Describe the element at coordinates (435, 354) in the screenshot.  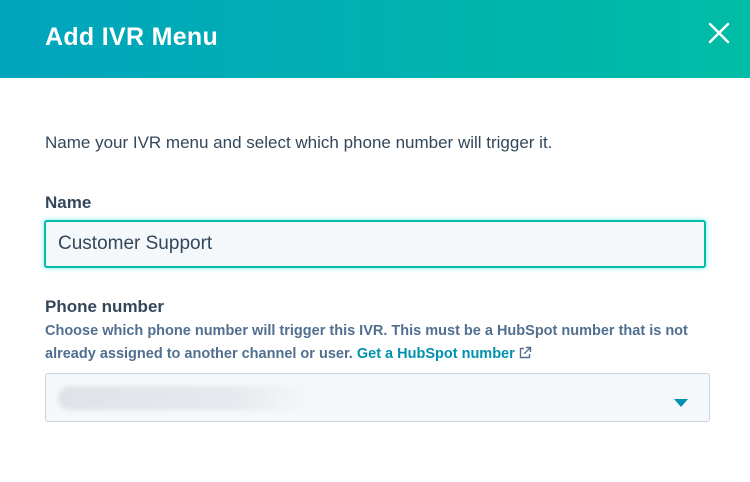
I see `help-link-label: Get a HubSpot number` at that location.